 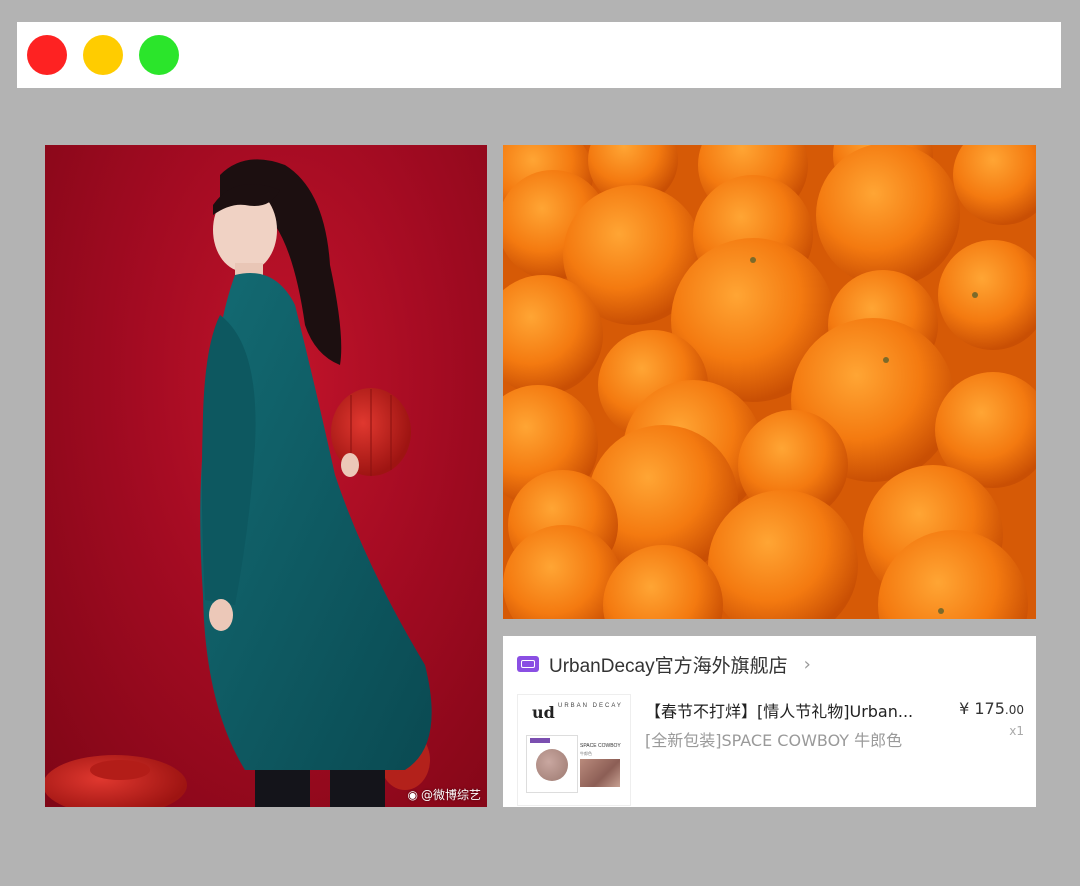 What do you see at coordinates (539, 55) in the screenshot?
I see `window-titlebar` at bounding box center [539, 55].